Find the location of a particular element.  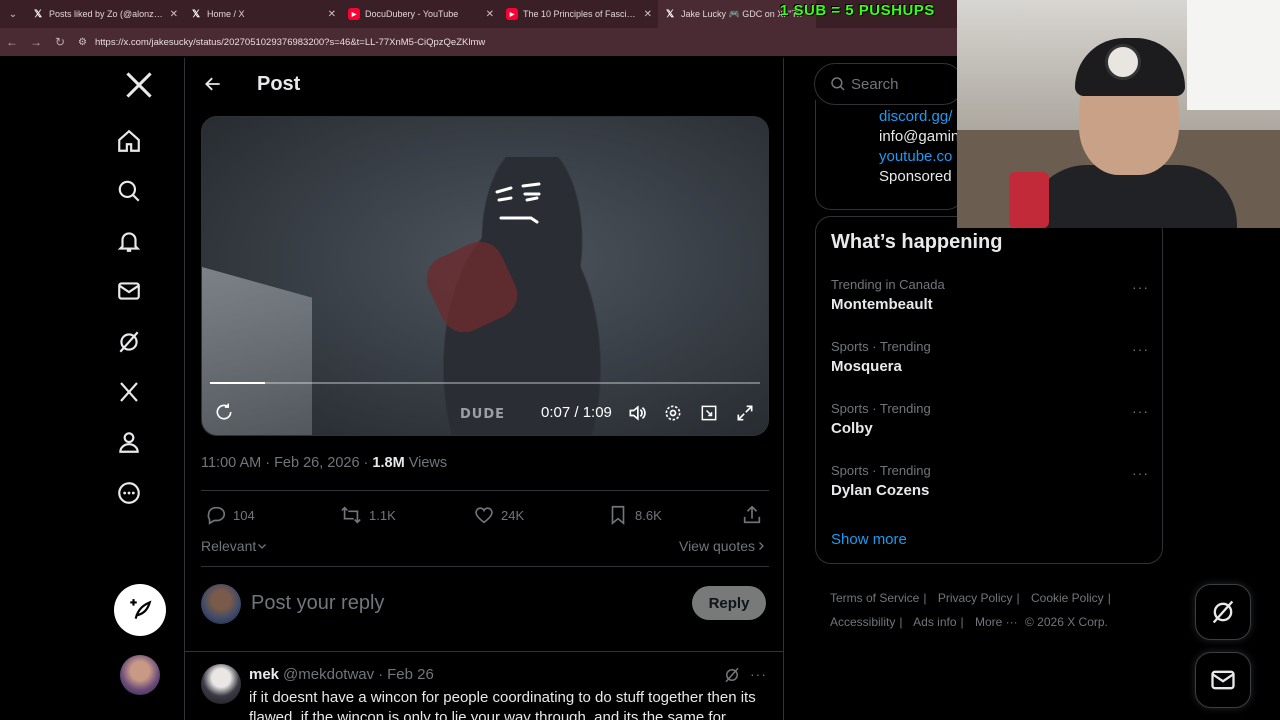

tab-title: DocuDubery - YouTube is located at coordinates (412, 14).